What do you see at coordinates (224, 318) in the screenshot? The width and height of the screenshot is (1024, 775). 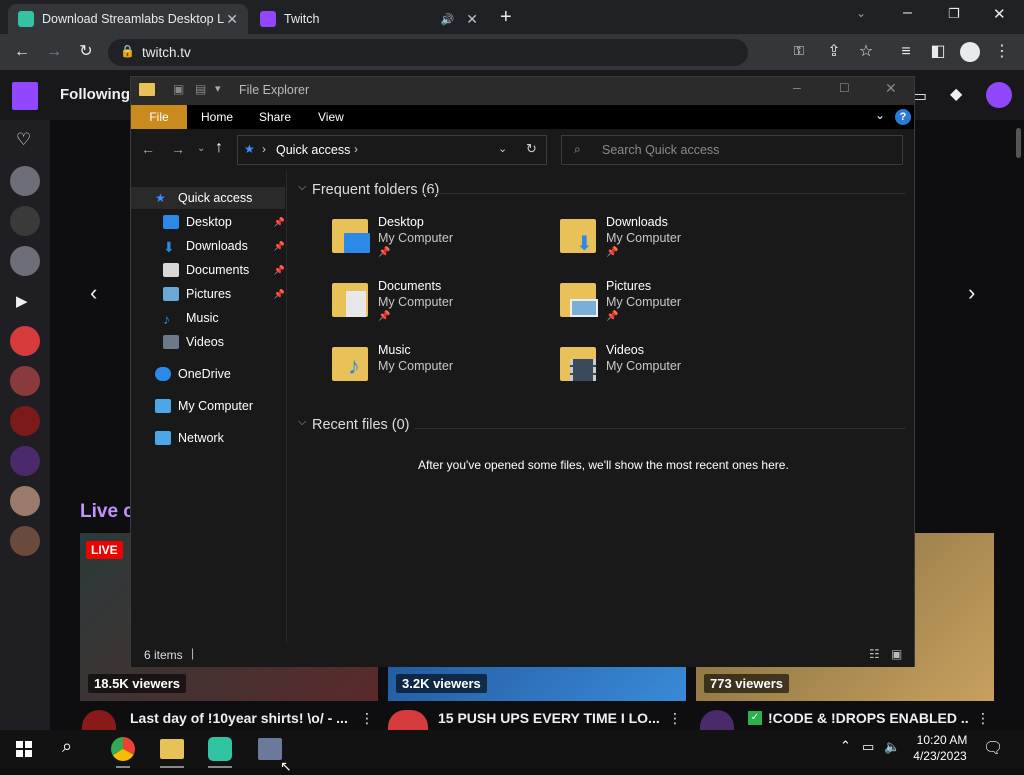 I see `nav-item-music: ♪ Music` at bounding box center [224, 318].